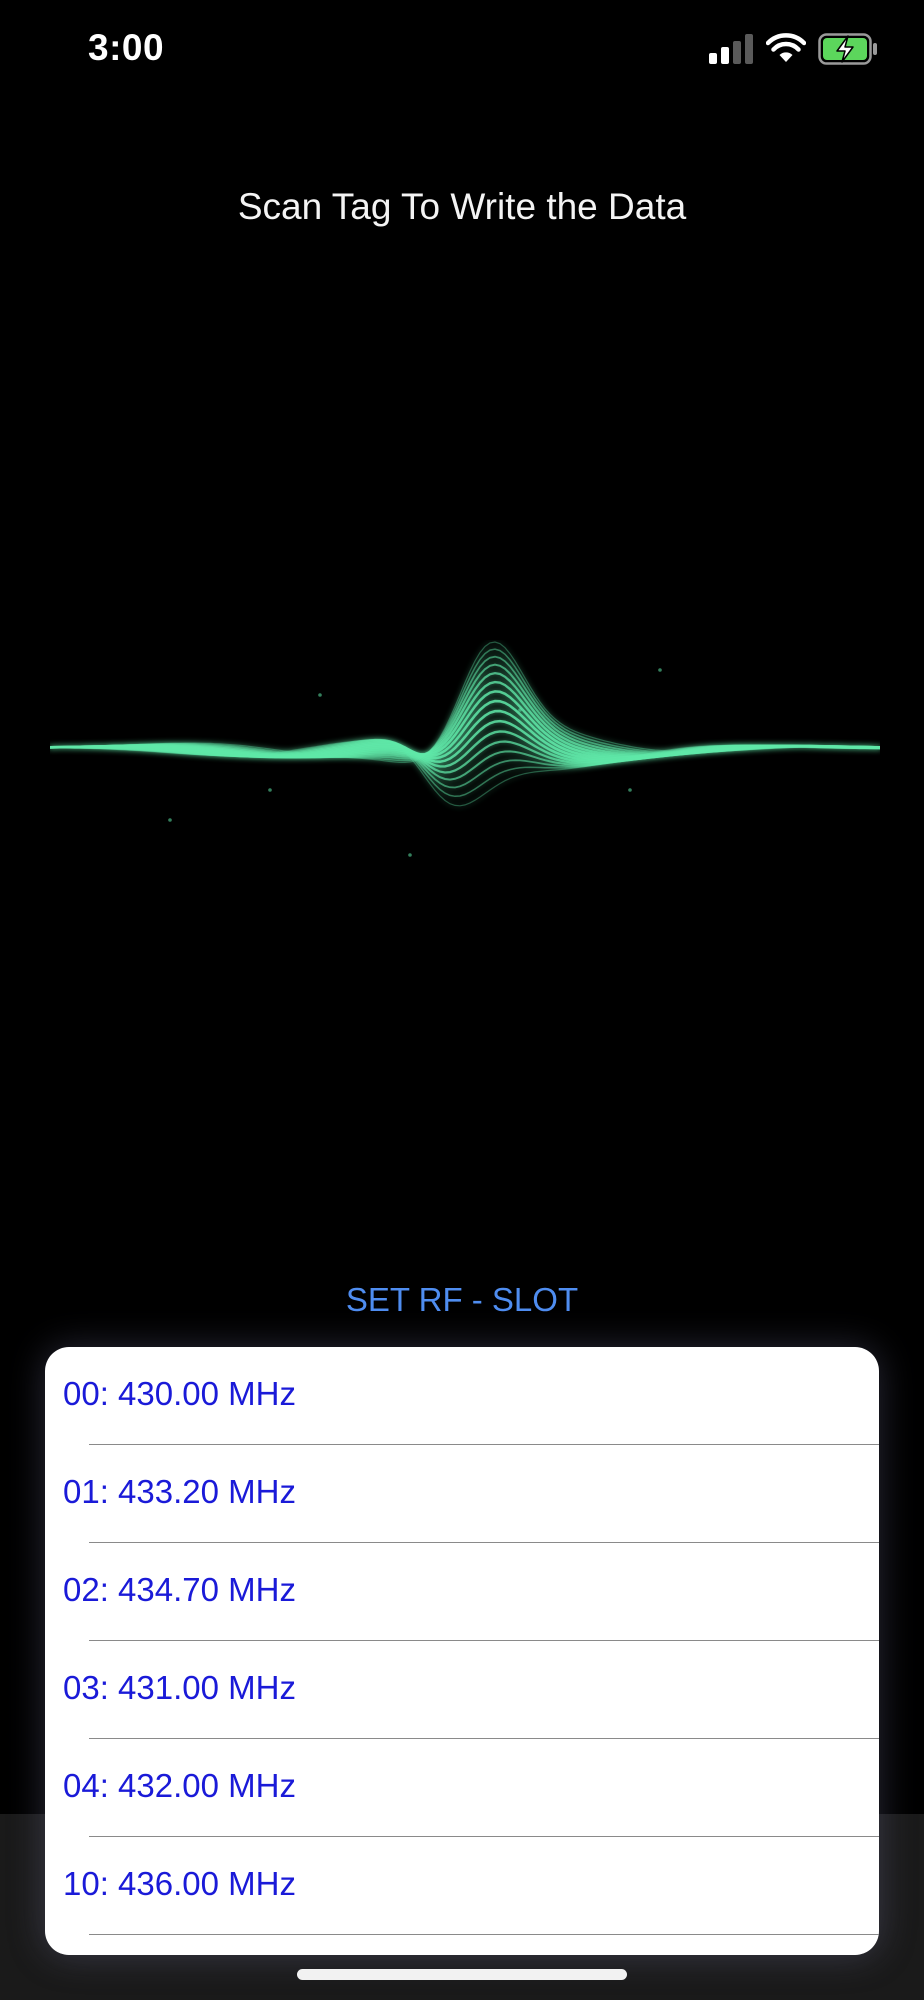  What do you see at coordinates (179, 1393) in the screenshot?
I see `rf-slot-label: 00: 430.00 MHz` at bounding box center [179, 1393].